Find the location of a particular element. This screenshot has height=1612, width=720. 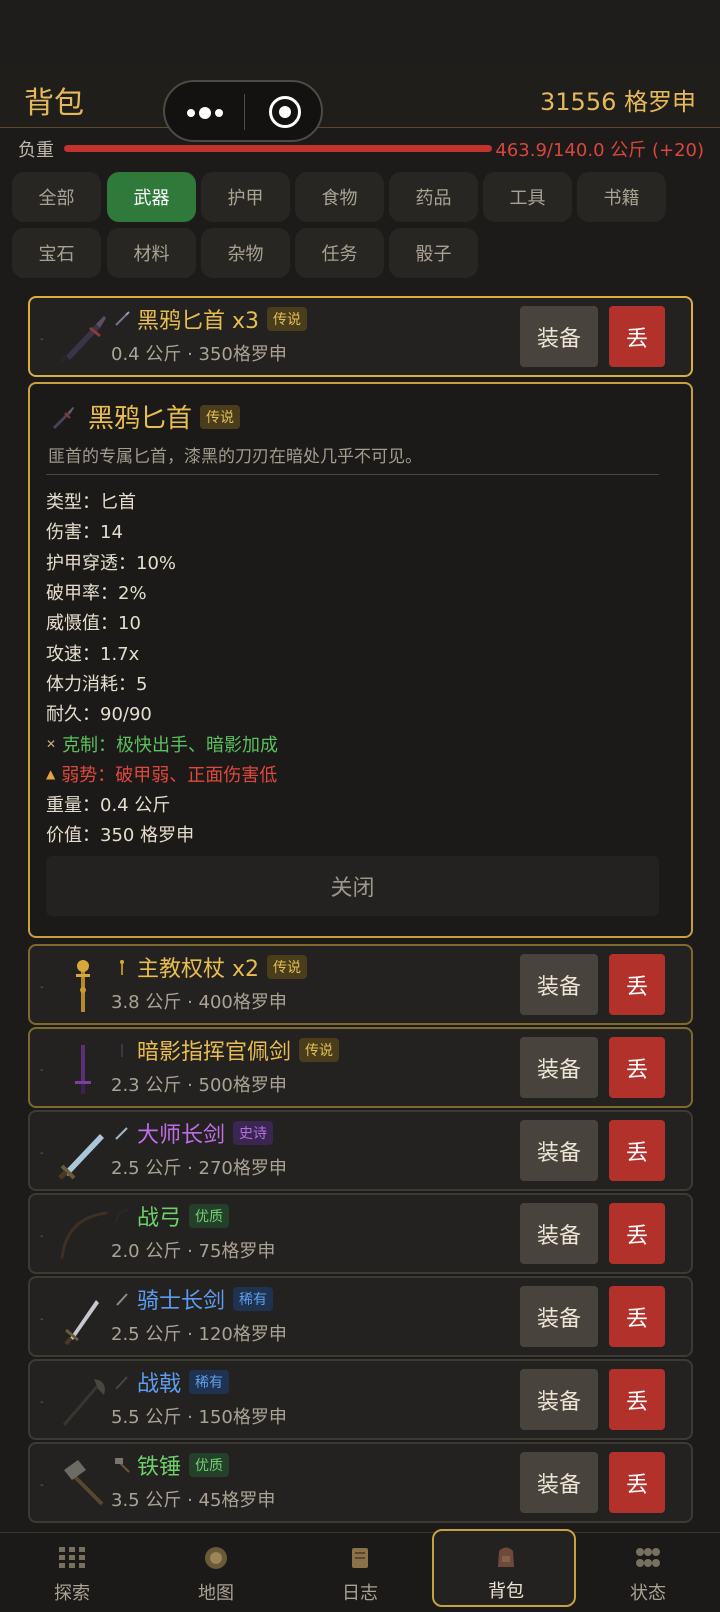

more-options-icon is located at coordinates (207, 113).